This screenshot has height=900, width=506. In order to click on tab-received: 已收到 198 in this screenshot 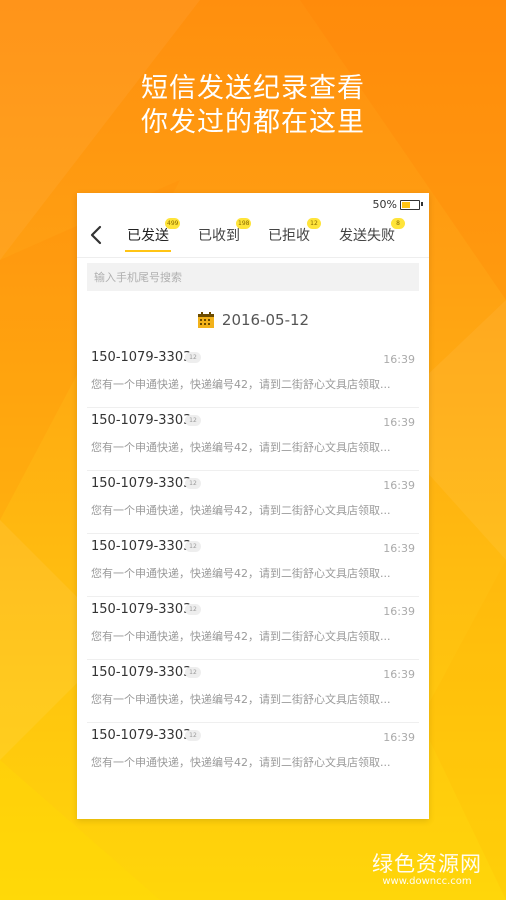, I will do `click(225, 231)`.